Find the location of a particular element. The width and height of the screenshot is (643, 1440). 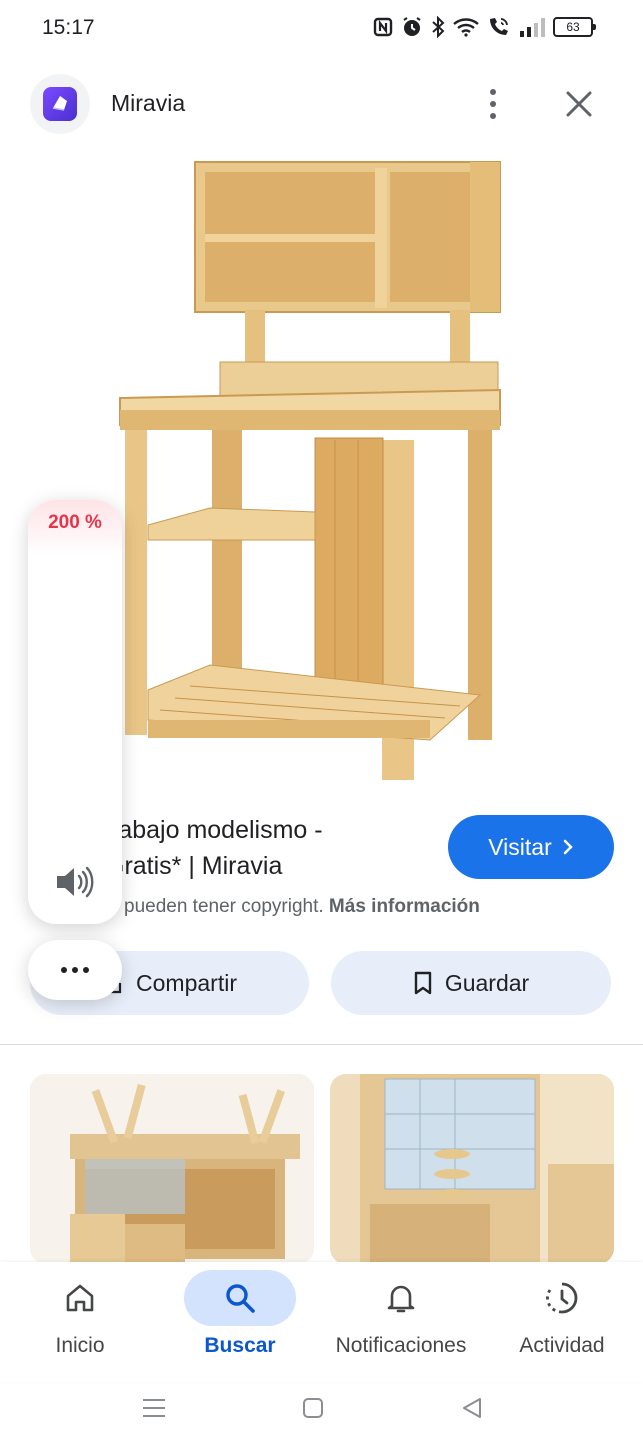

status-icons: 63 is located at coordinates (484, 27).